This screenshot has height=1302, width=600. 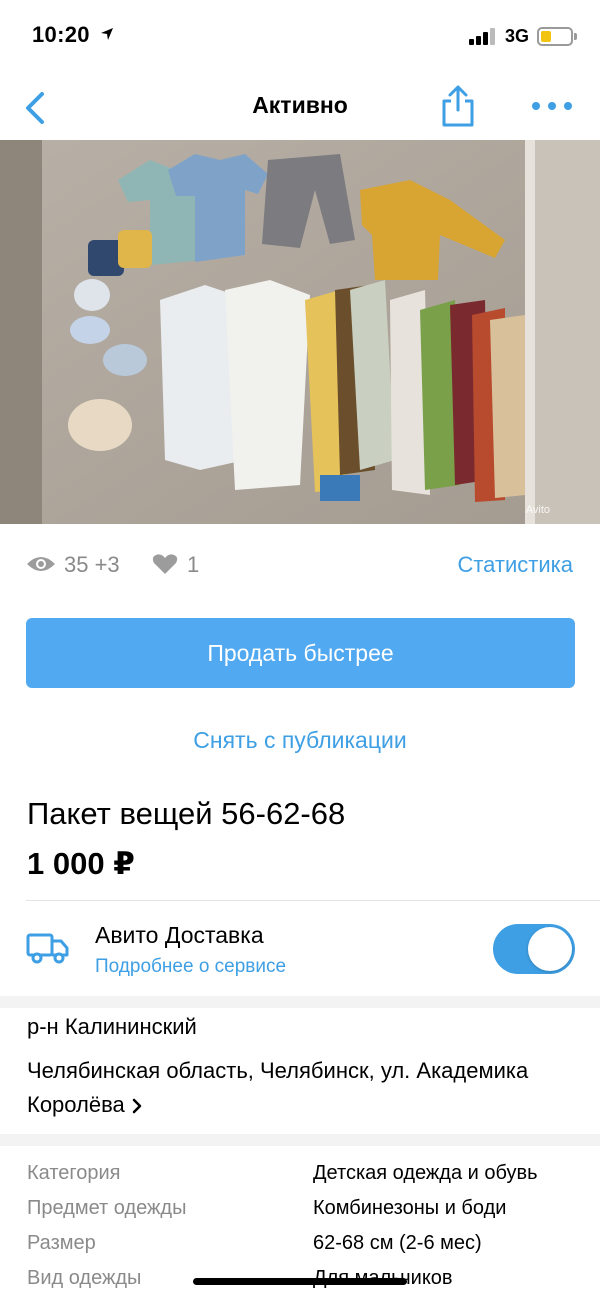 What do you see at coordinates (397, 1243) in the screenshot?
I see `param-value: 62-68 см (2-6 мес)` at bounding box center [397, 1243].